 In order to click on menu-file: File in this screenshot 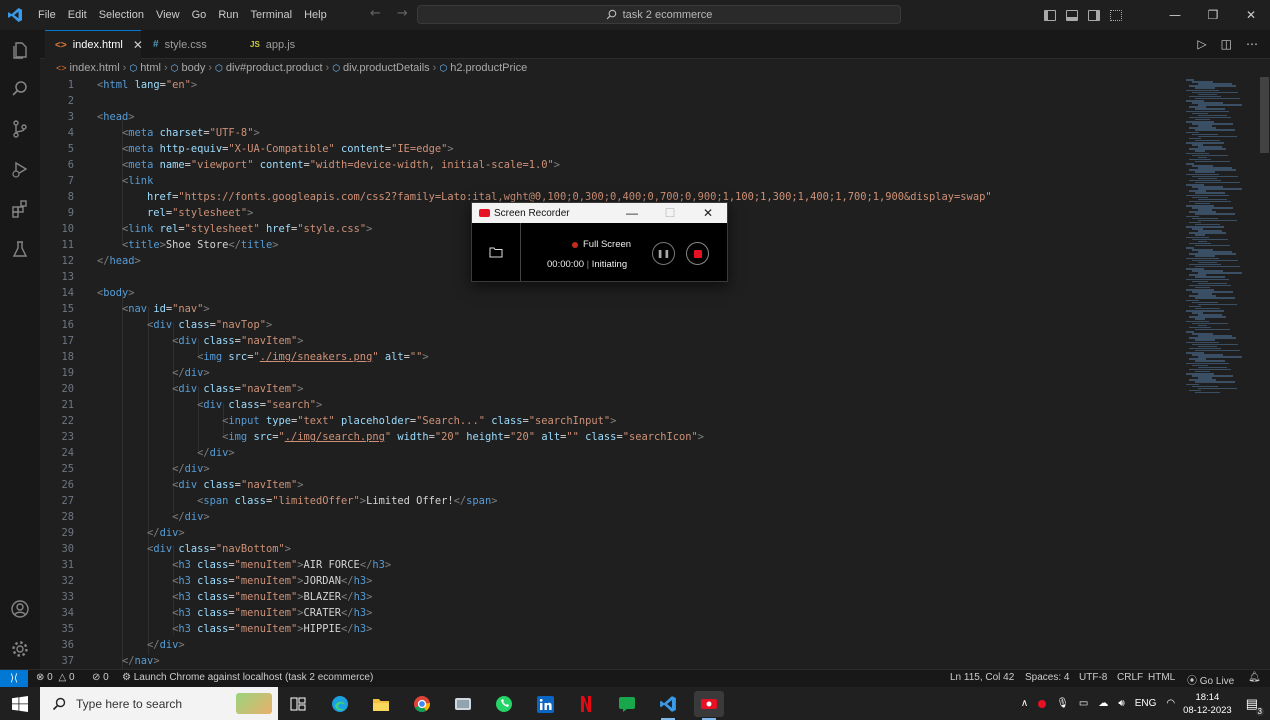, I will do `click(47, 15)`.